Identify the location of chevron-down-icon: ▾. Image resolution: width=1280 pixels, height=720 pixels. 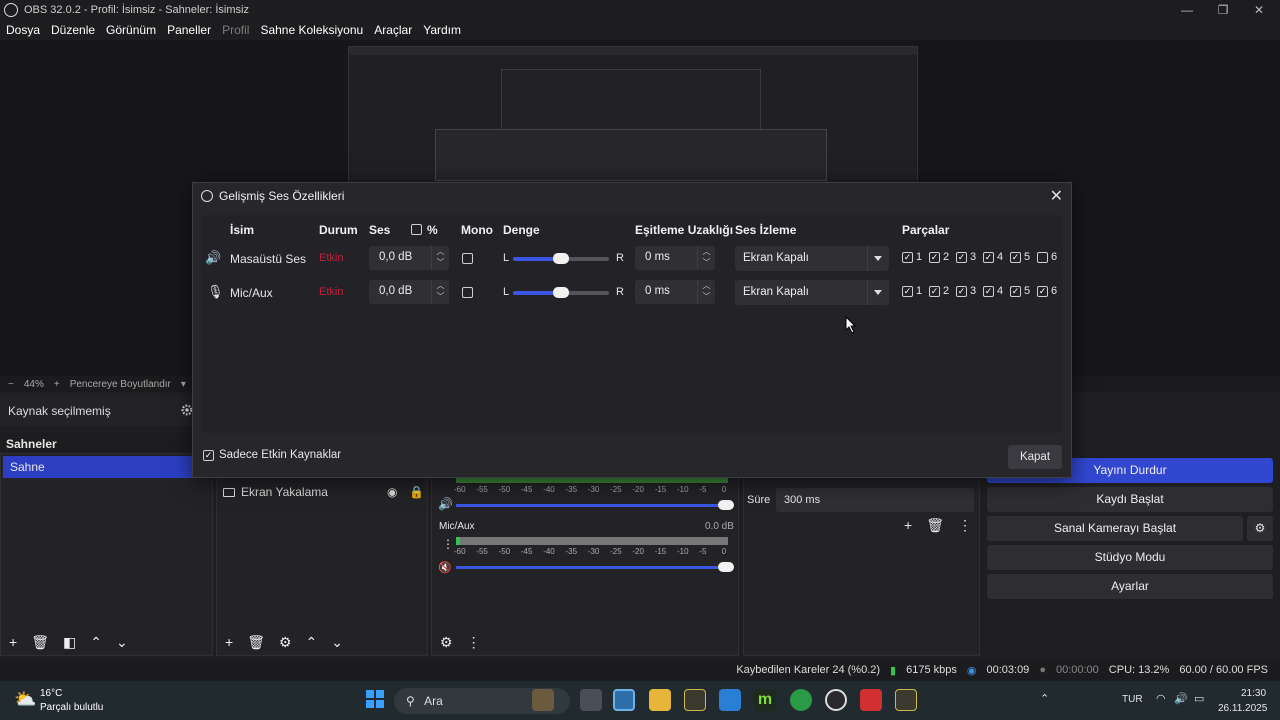
(183, 384).